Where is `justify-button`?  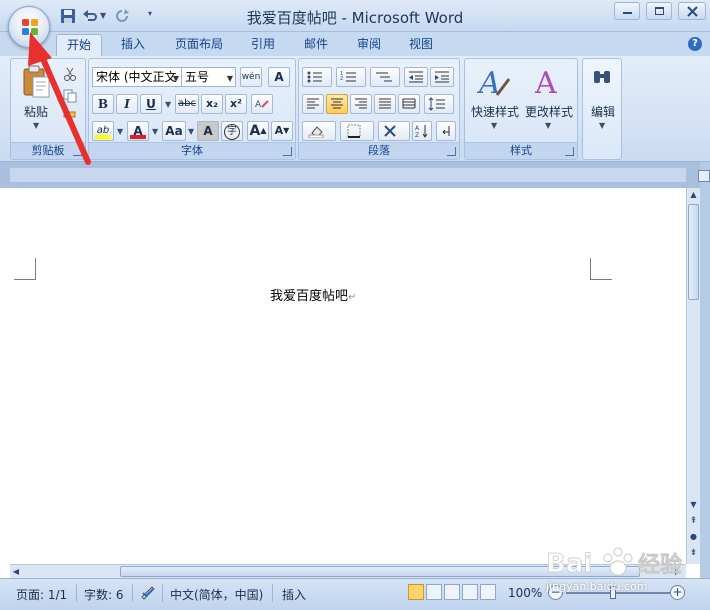
justify-button is located at coordinates (385, 104).